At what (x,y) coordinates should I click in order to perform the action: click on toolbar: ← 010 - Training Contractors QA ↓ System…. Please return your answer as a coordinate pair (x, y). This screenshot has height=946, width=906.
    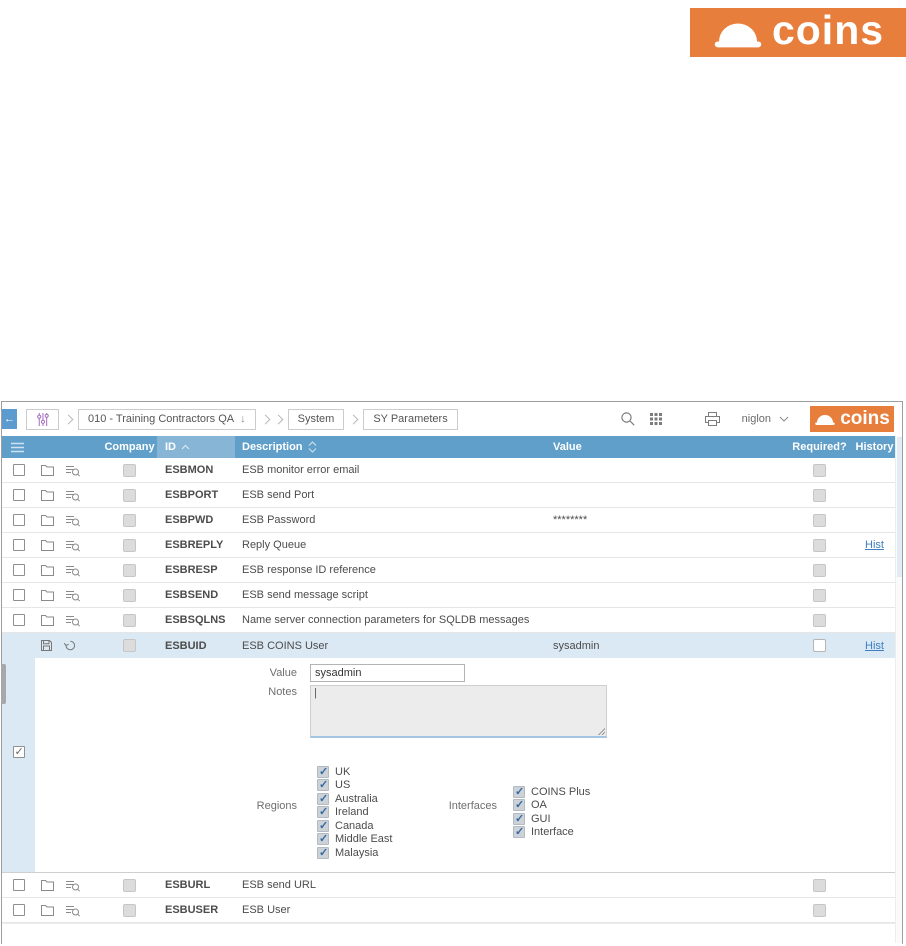
    Looking at the image, I should click on (452, 419).